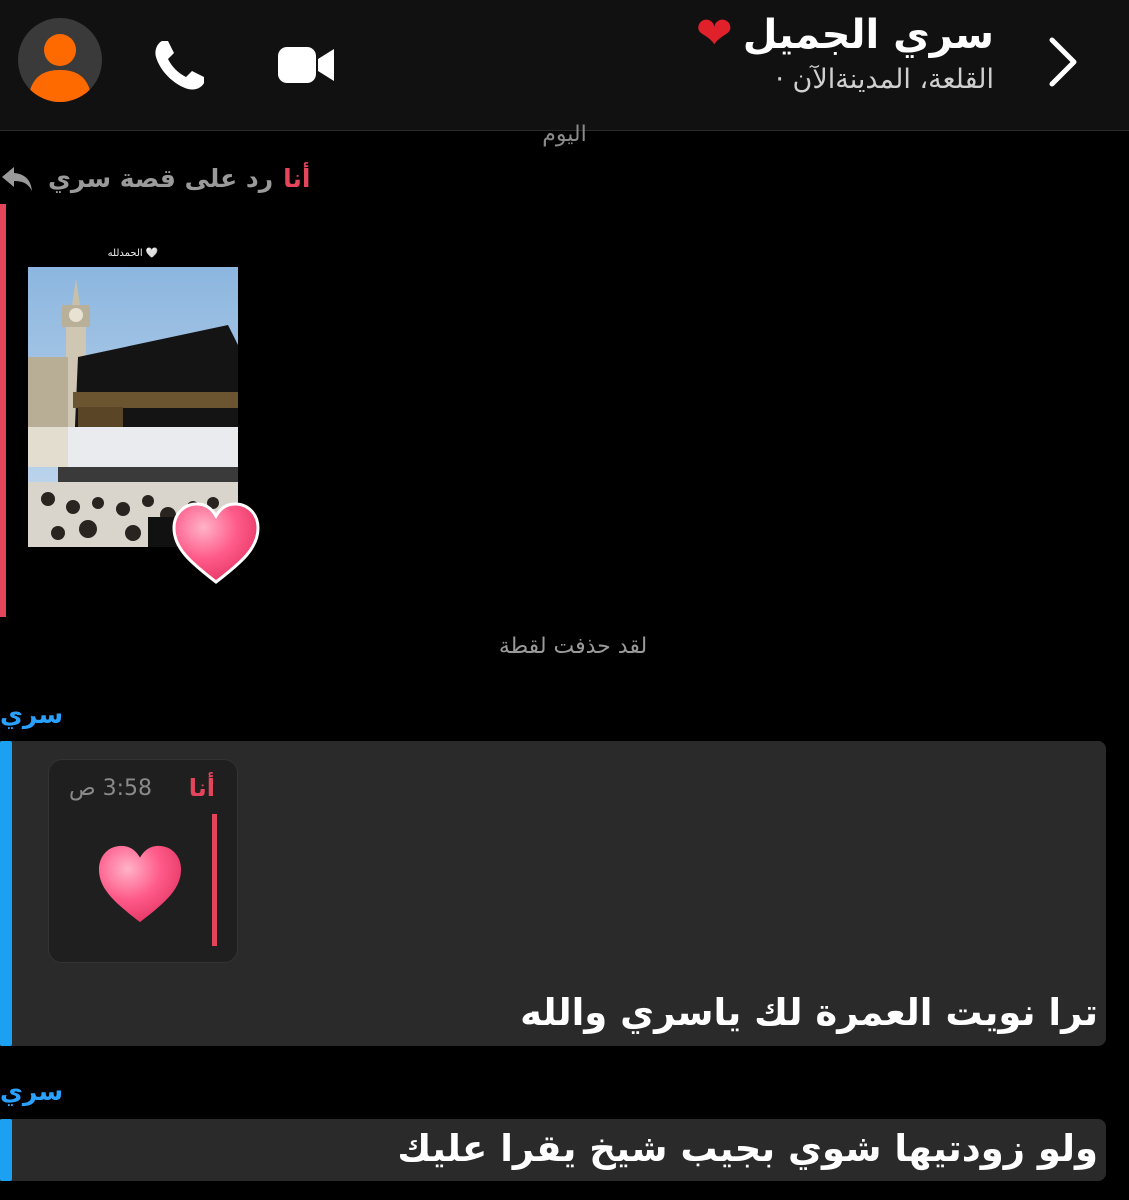  I want to click on chat-title-block: سري الجميل❤ القلعة، المدينةالآن ·, so click(744, 52).